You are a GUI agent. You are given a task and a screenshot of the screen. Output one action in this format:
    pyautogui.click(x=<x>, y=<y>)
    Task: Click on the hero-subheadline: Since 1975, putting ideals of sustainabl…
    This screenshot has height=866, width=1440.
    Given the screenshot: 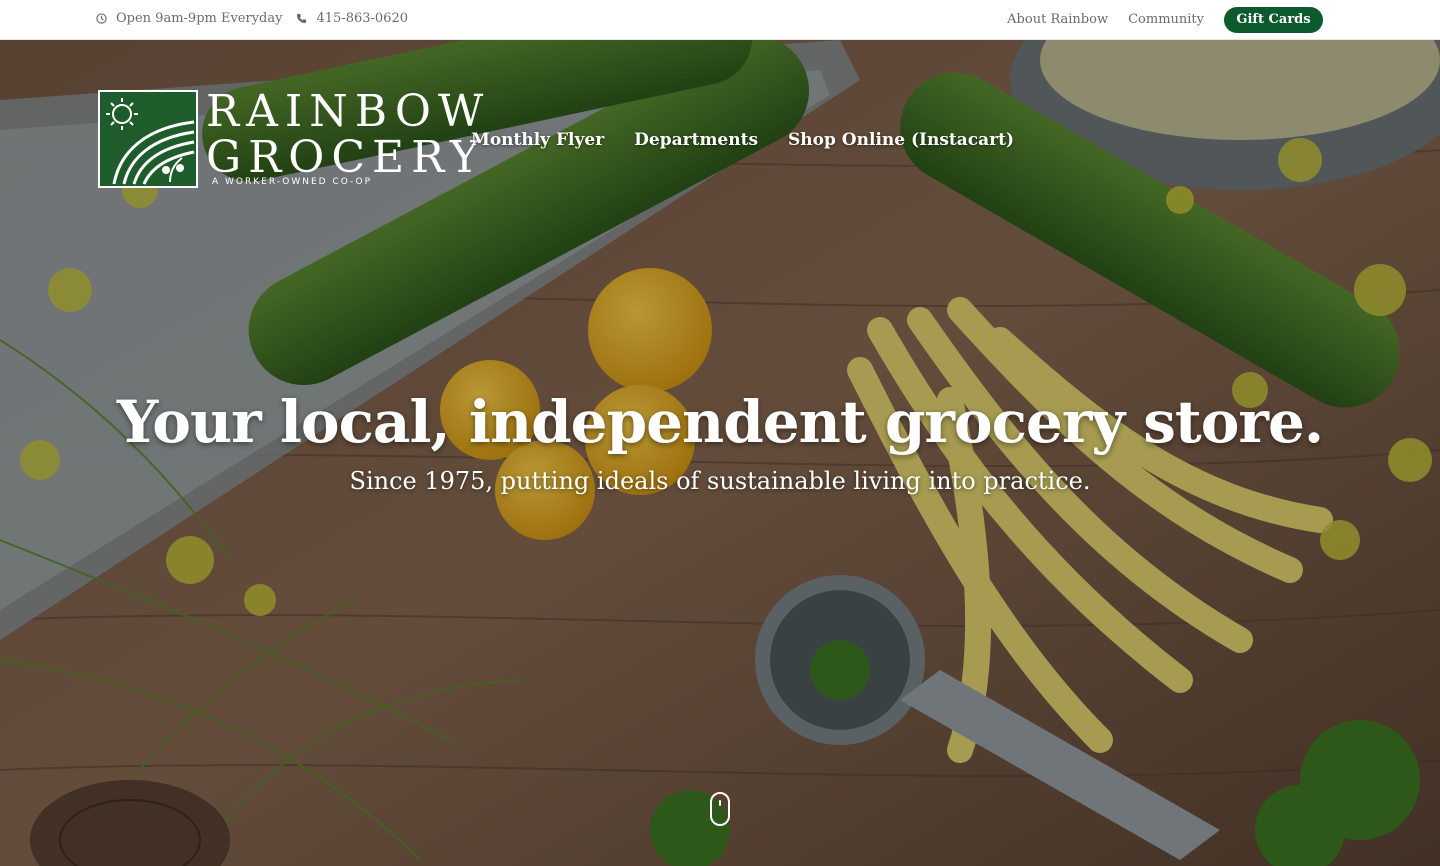 What is the action you would take?
    pyautogui.click(x=720, y=481)
    